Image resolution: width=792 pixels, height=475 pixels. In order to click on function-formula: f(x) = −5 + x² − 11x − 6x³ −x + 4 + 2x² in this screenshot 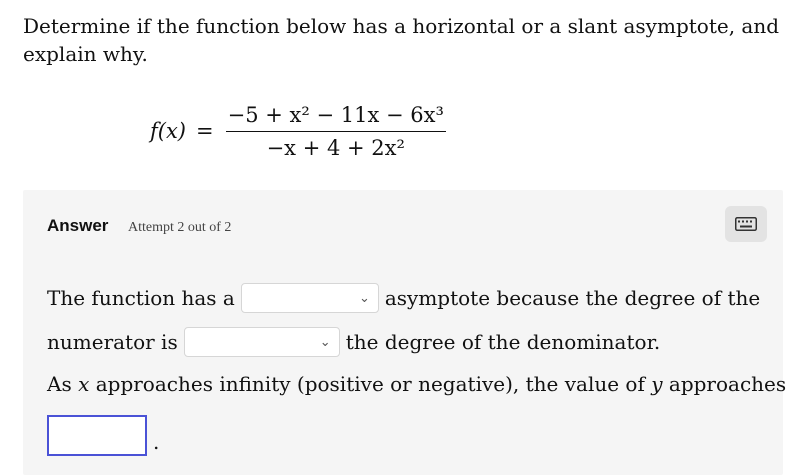, I will do `click(298, 131)`.